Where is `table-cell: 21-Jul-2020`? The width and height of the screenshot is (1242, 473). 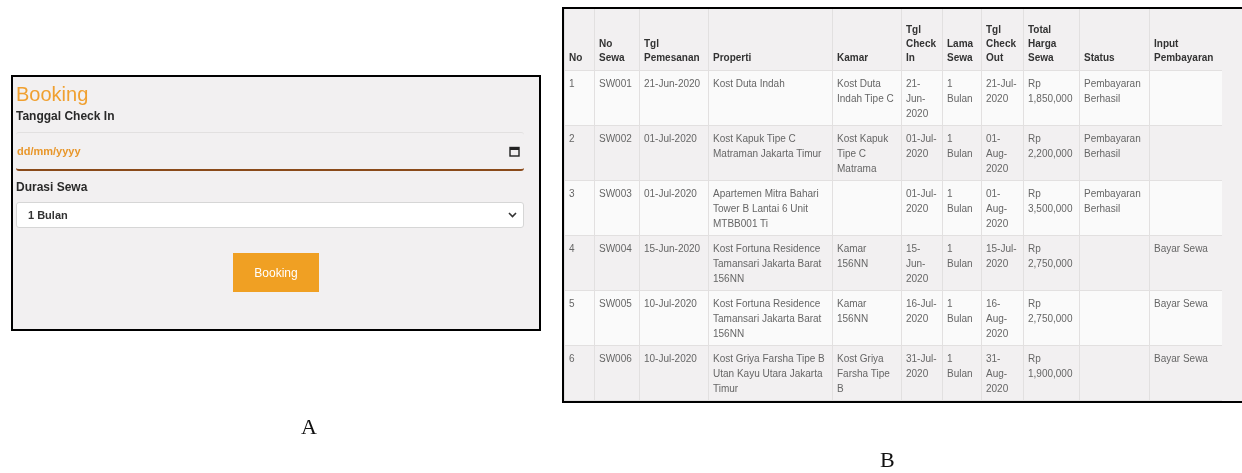 table-cell: 21-Jul-2020 is located at coordinates (1001, 91).